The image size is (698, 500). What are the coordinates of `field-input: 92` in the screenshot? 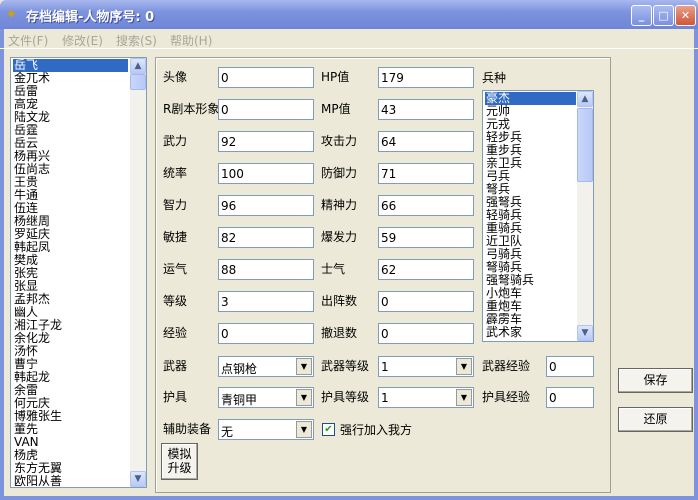 It's located at (266, 141).